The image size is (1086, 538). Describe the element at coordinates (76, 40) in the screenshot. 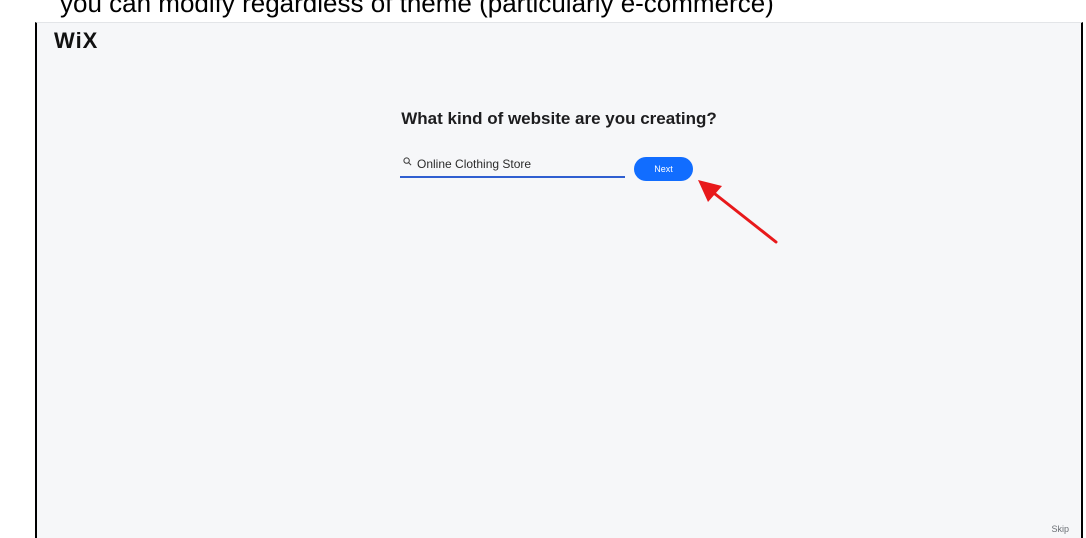

I see `wix-logo: WiX` at that location.